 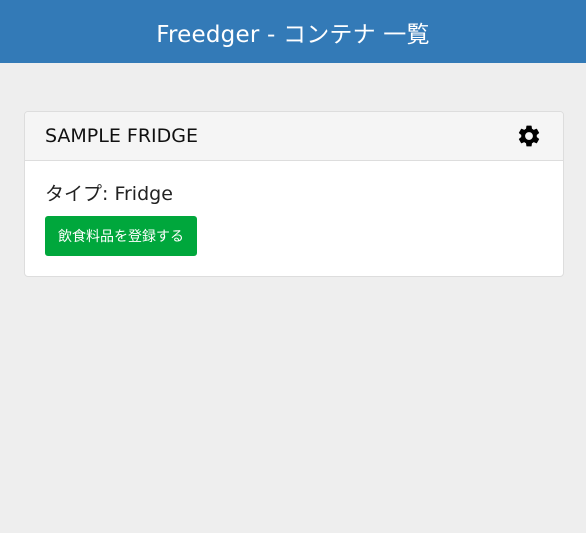 I want to click on page-title: Freedger - コンテナ 一覧, so click(x=293, y=34).